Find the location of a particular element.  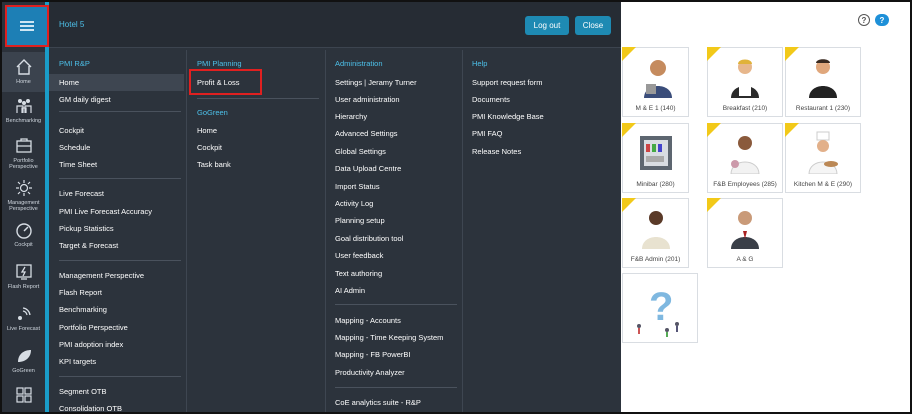

section-heading-pmi-planning: PMI Planning is located at coordinates (219, 63).